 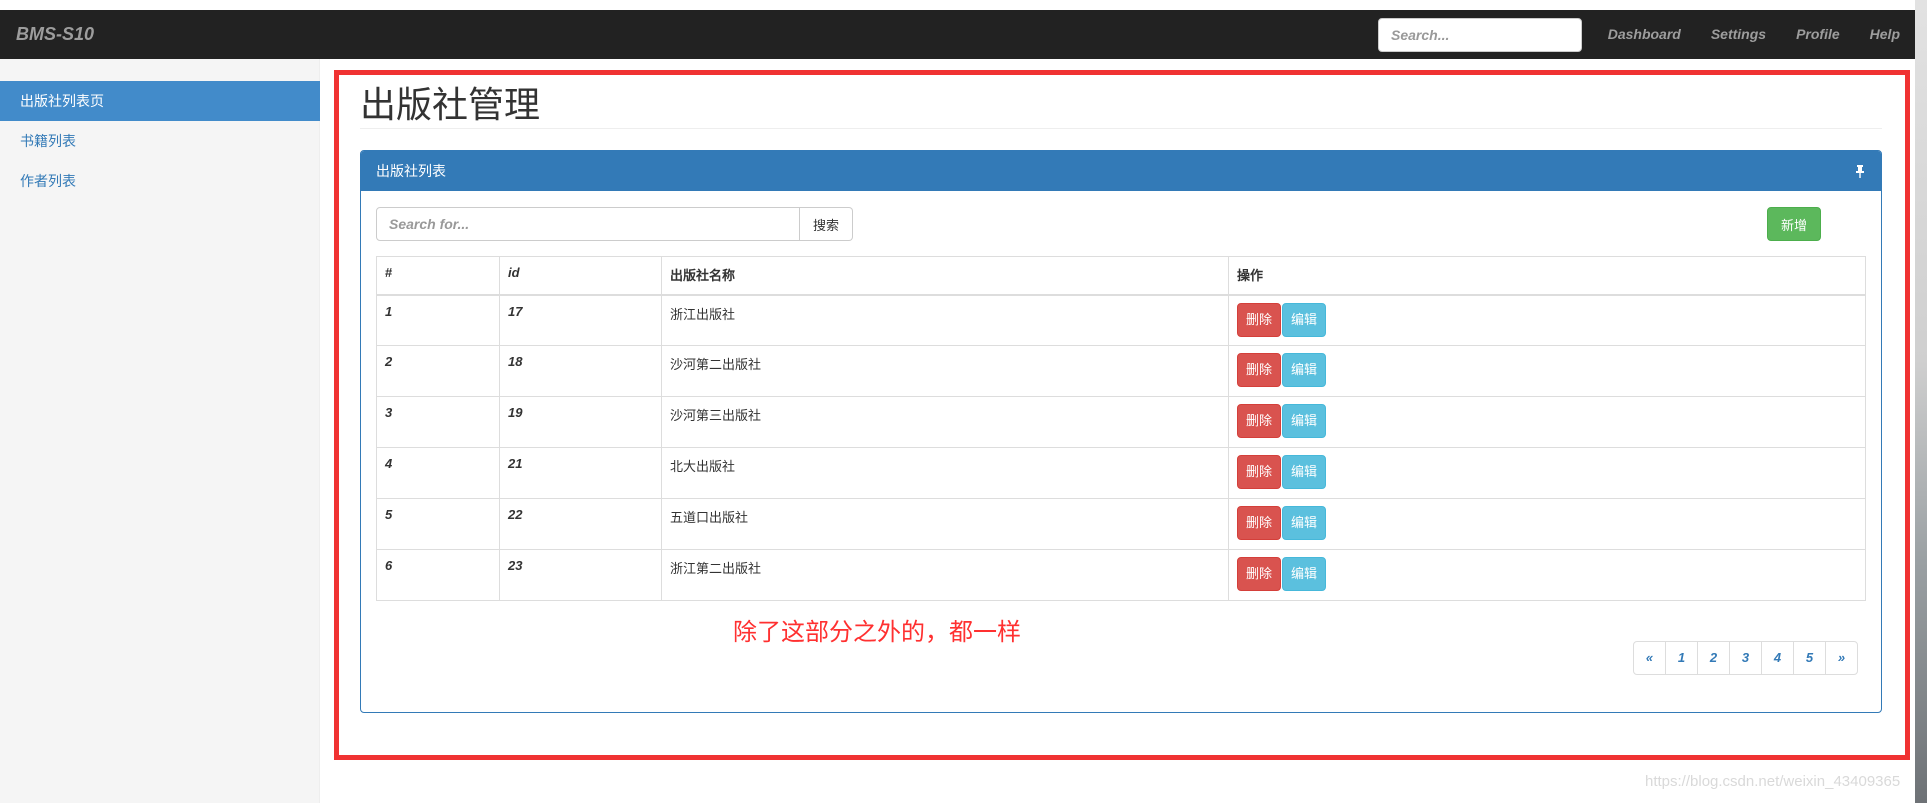 What do you see at coordinates (1713, 658) in the screenshot?
I see `pagination-page-2: 2` at bounding box center [1713, 658].